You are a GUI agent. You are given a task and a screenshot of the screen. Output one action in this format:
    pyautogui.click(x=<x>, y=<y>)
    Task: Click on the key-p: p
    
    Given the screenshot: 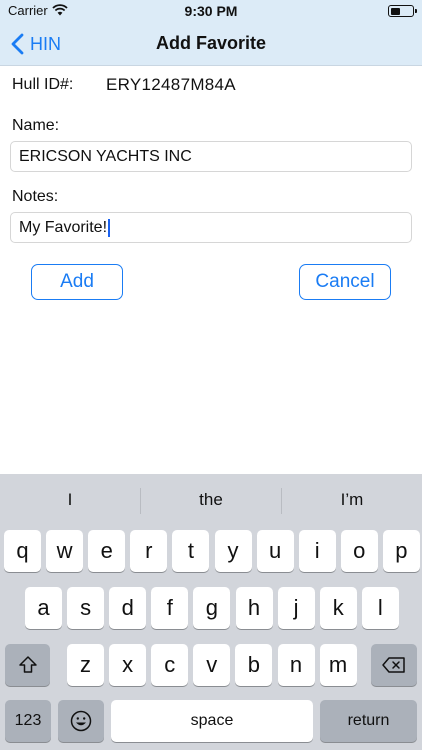 What is the action you would take?
    pyautogui.click(x=401, y=551)
    